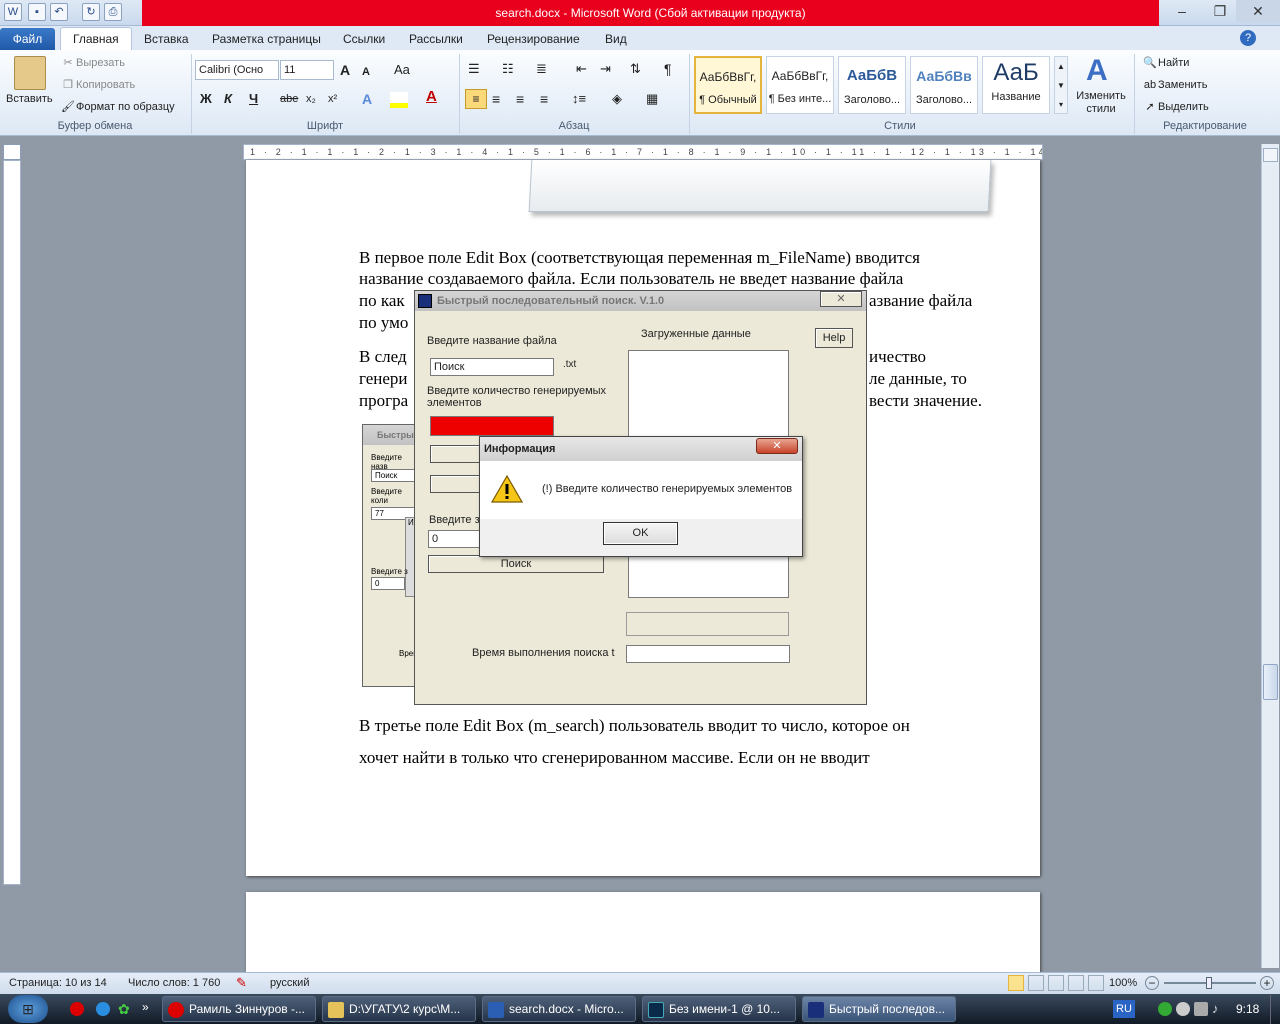 The width and height of the screenshot is (1280, 1024). What do you see at coordinates (492, 367) in the screenshot?
I see `filename-input: Поиск` at bounding box center [492, 367].